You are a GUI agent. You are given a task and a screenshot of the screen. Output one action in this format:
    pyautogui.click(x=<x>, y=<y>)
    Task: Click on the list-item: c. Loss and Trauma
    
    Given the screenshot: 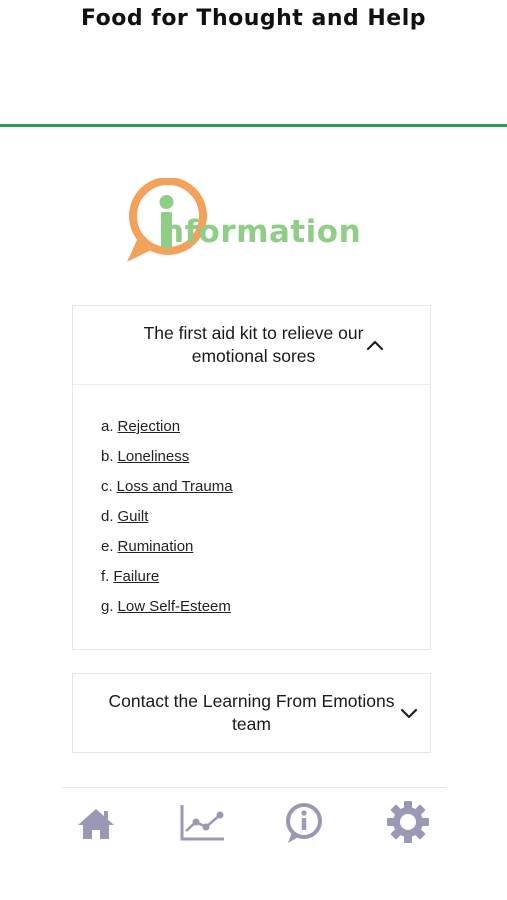 What is the action you would take?
    pyautogui.click(x=167, y=493)
    